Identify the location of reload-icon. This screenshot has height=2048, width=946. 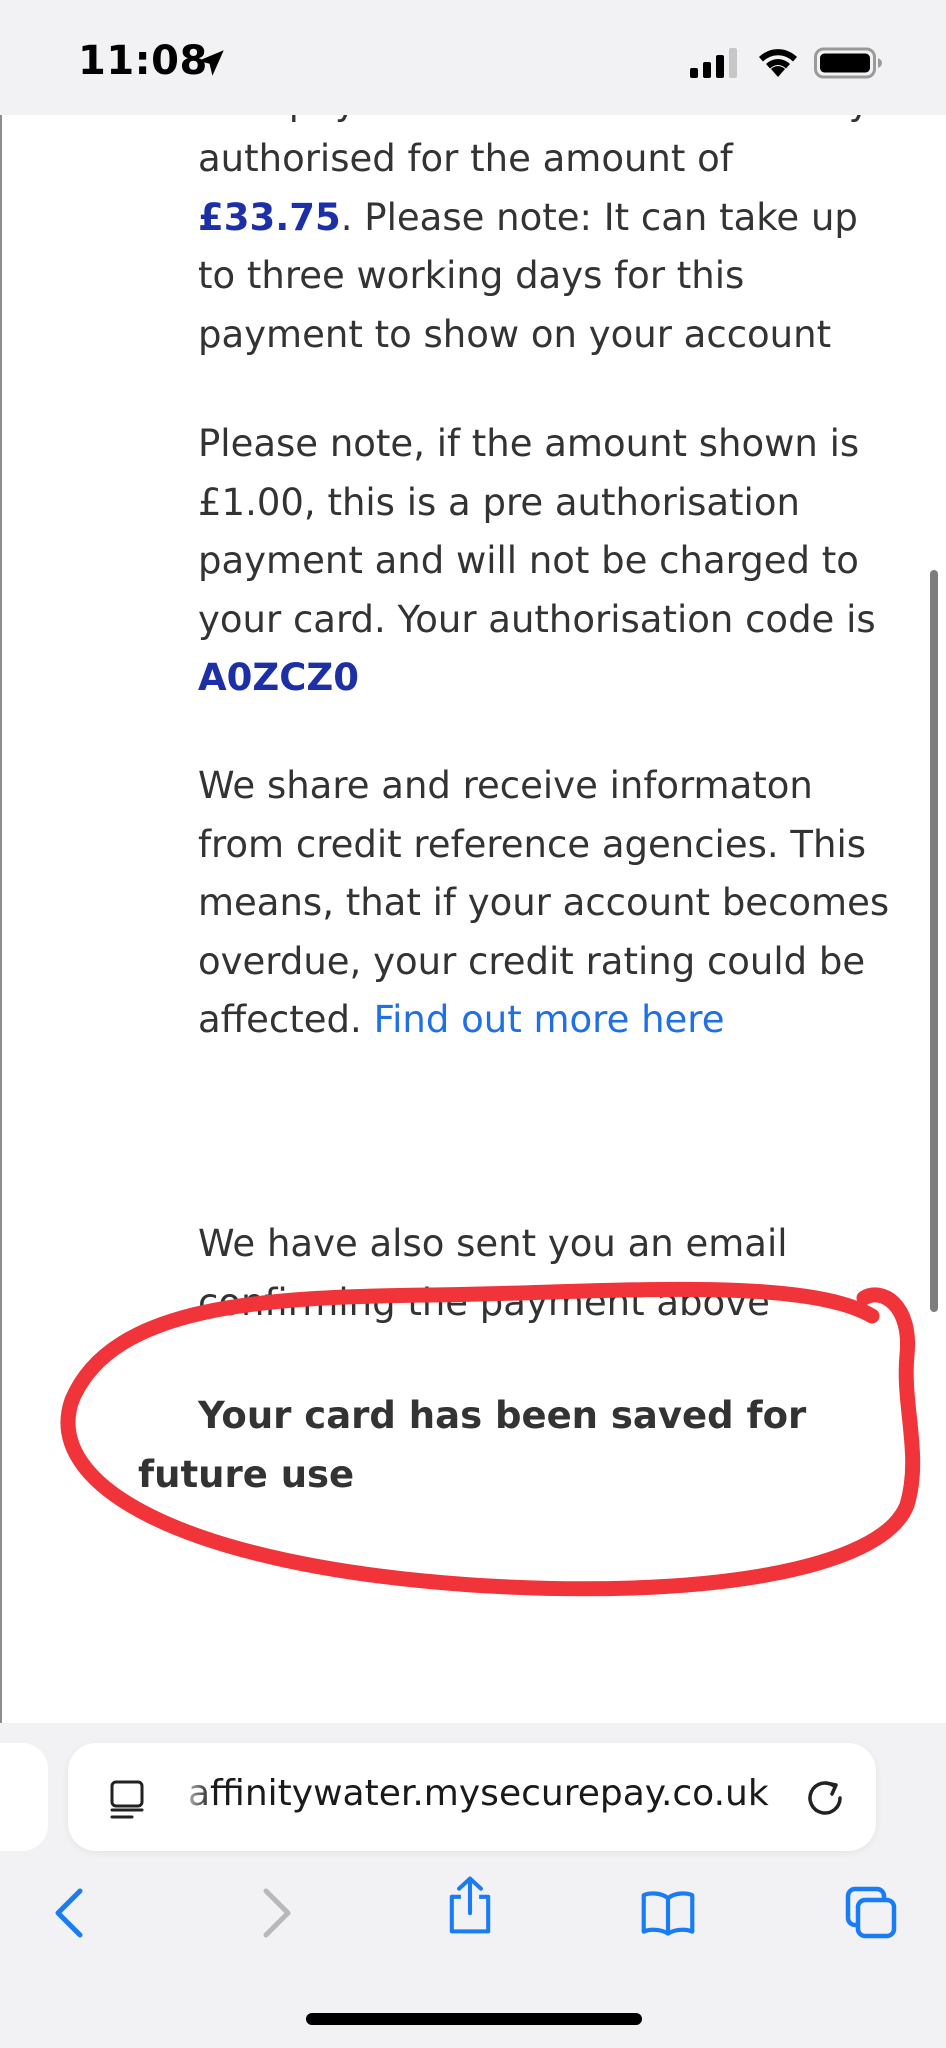
(825, 1798).